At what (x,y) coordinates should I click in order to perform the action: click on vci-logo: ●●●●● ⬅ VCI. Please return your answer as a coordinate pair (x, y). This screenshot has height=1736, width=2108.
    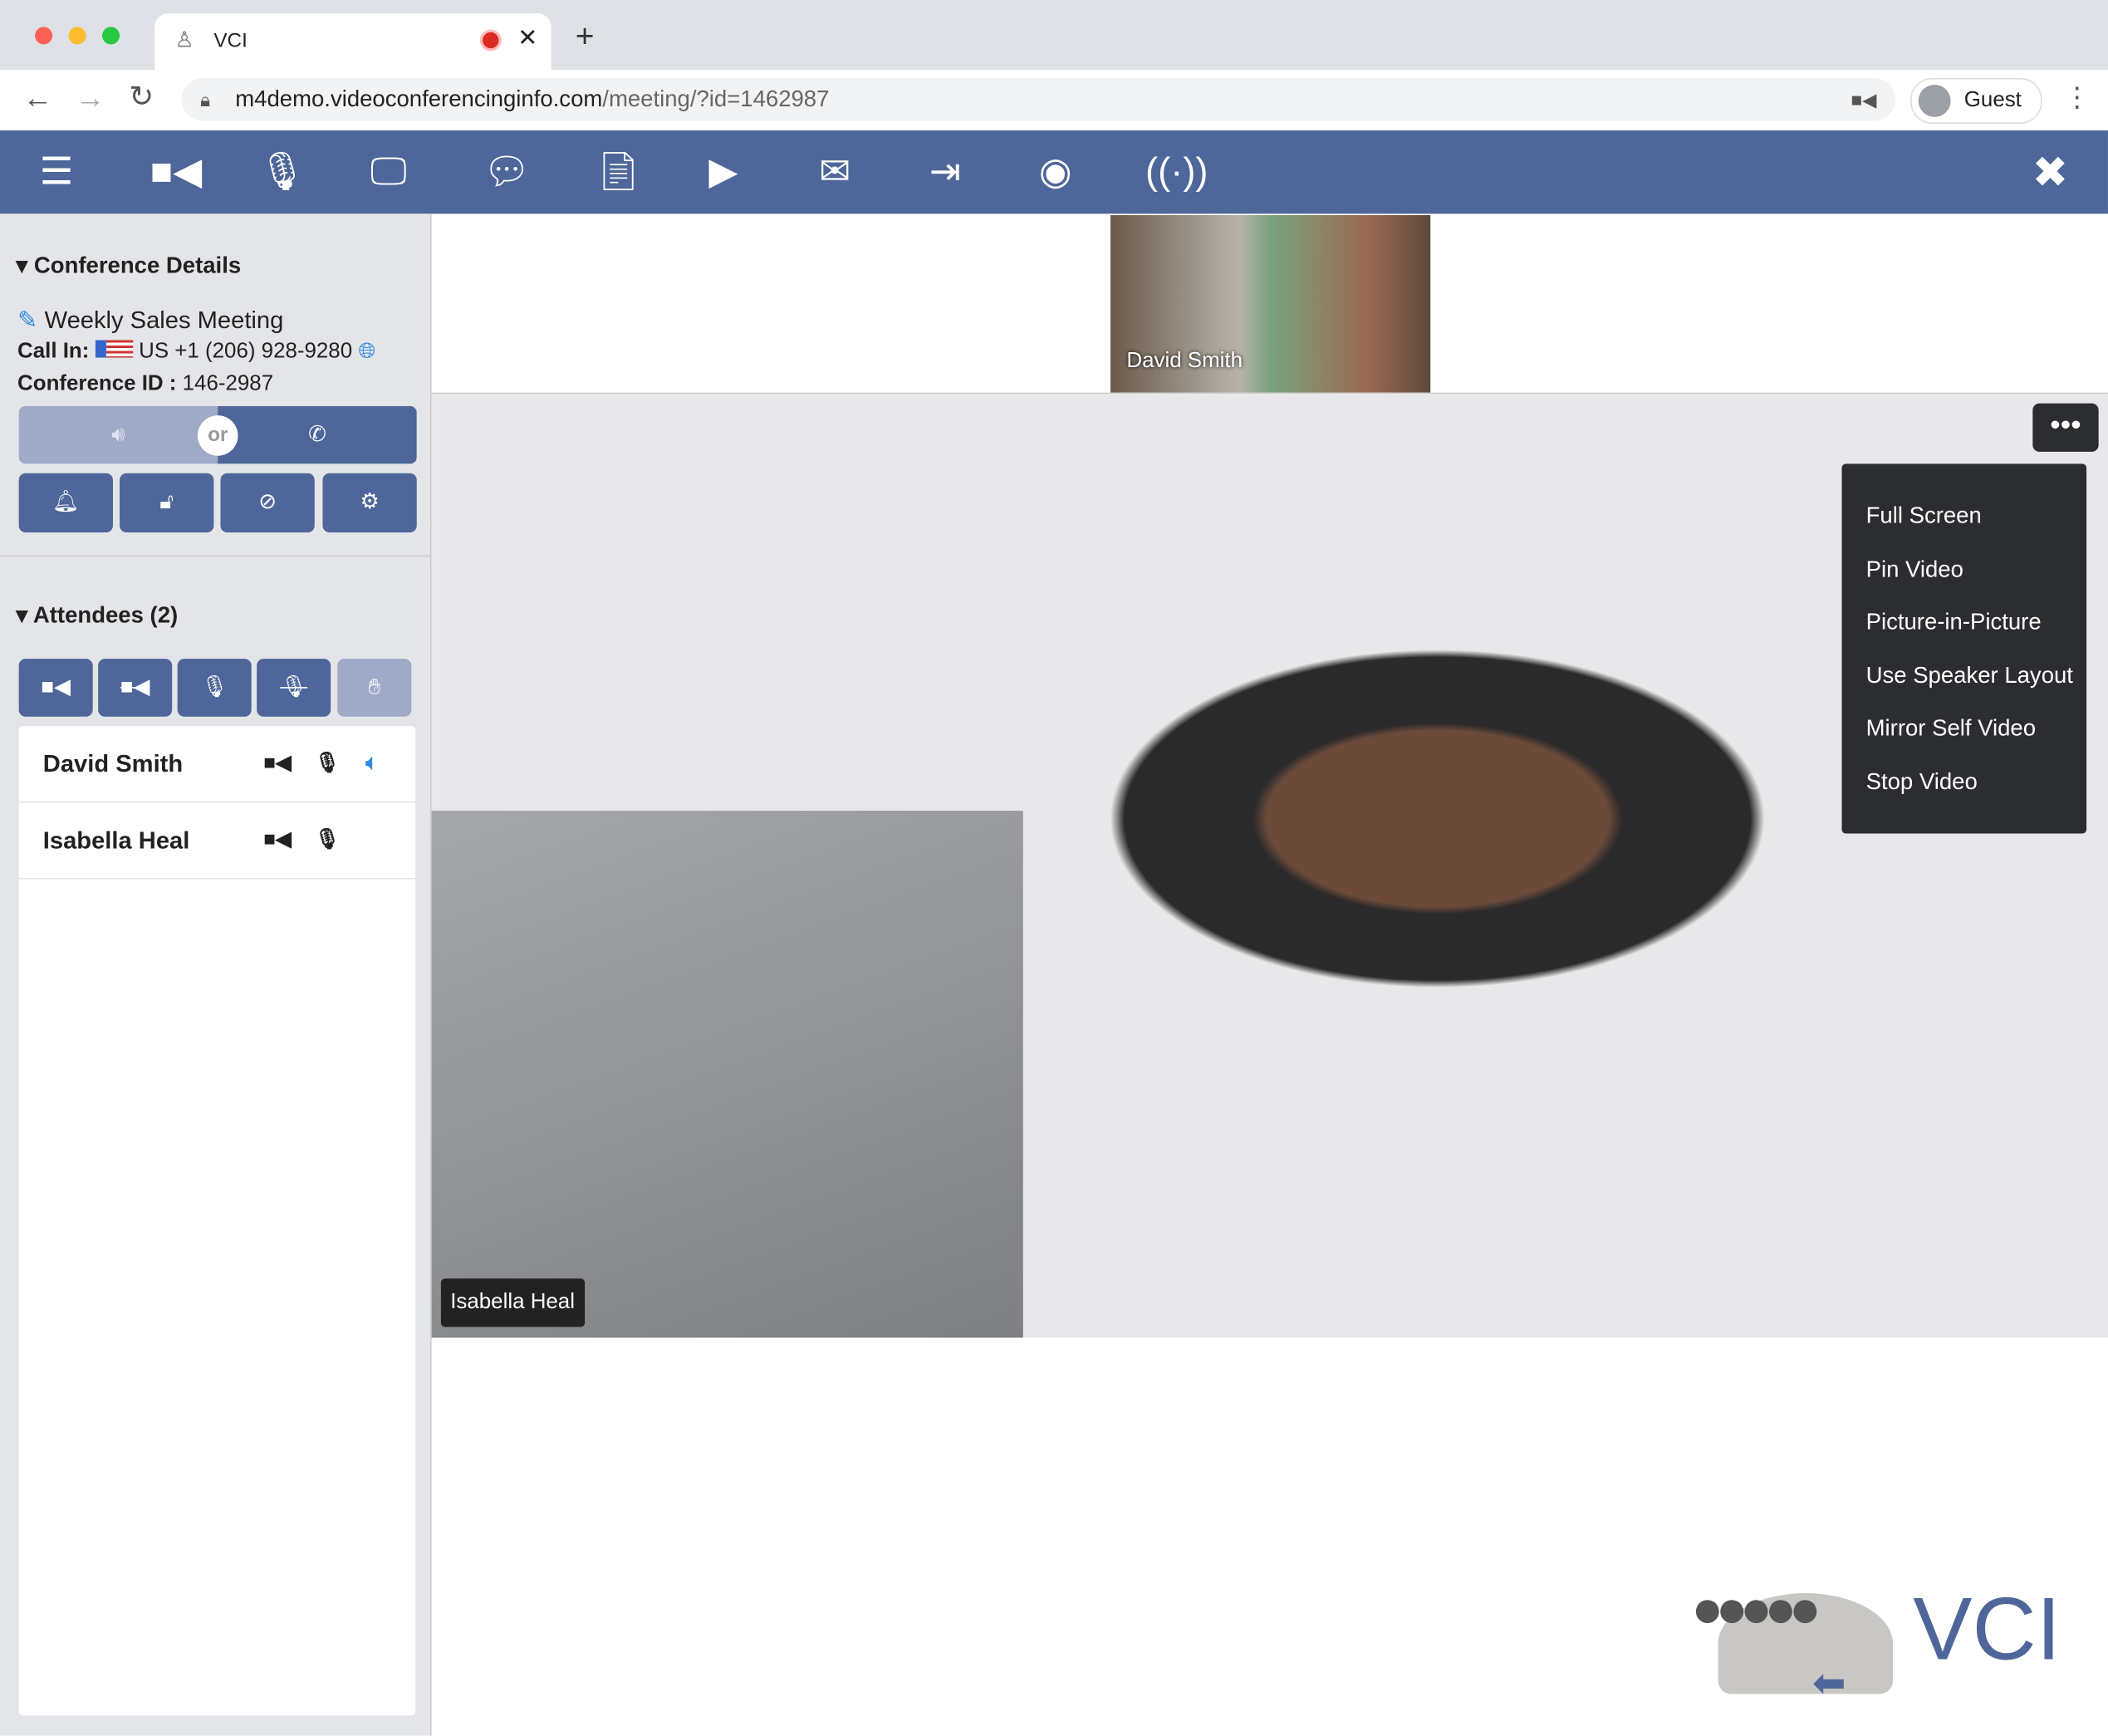
    Looking at the image, I should click on (1886, 1623).